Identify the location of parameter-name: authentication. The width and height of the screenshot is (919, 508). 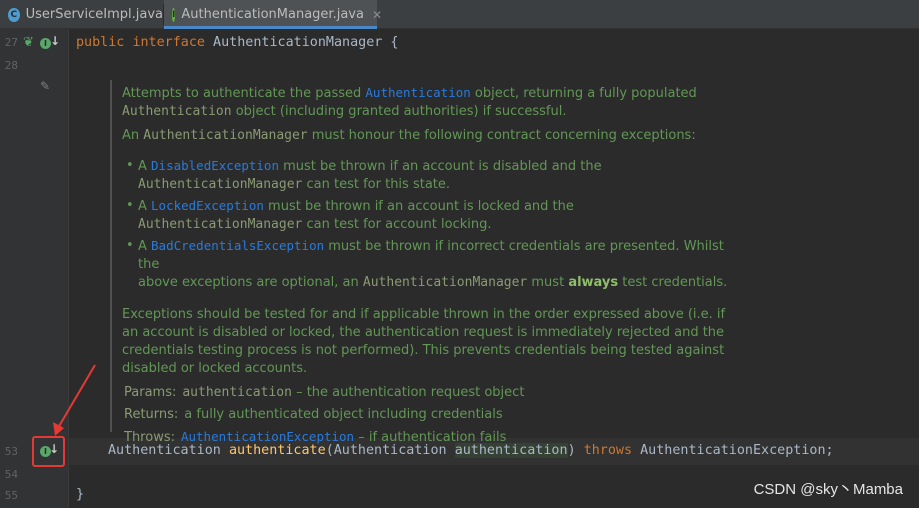
(511, 450).